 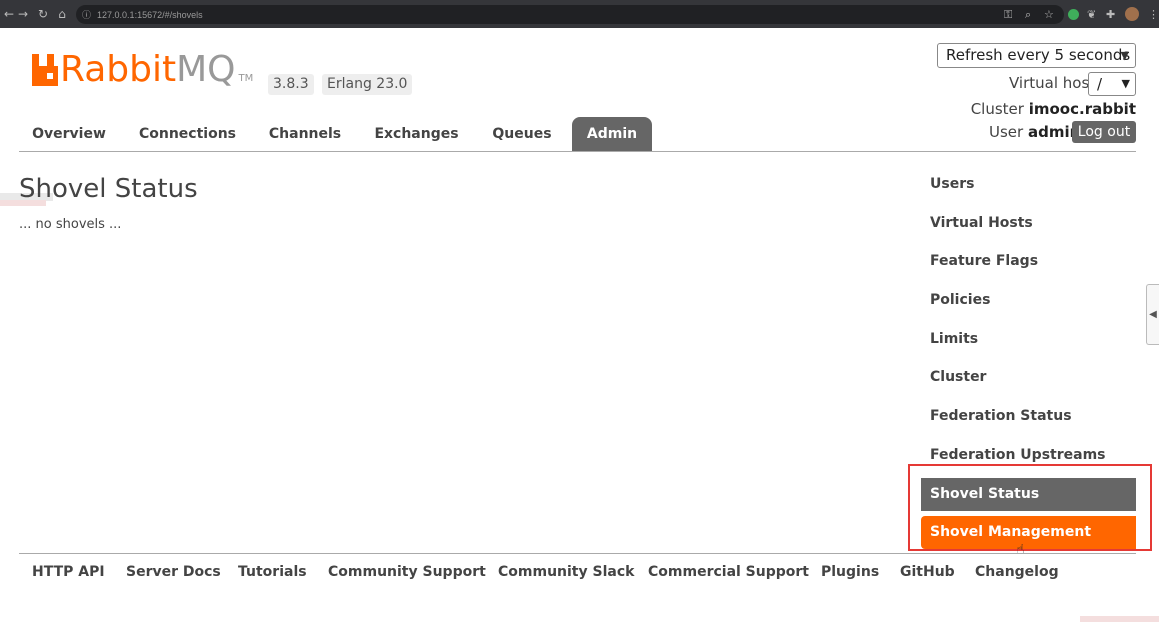 I want to click on footer-link-community-support: Community Support, so click(x=407, y=572).